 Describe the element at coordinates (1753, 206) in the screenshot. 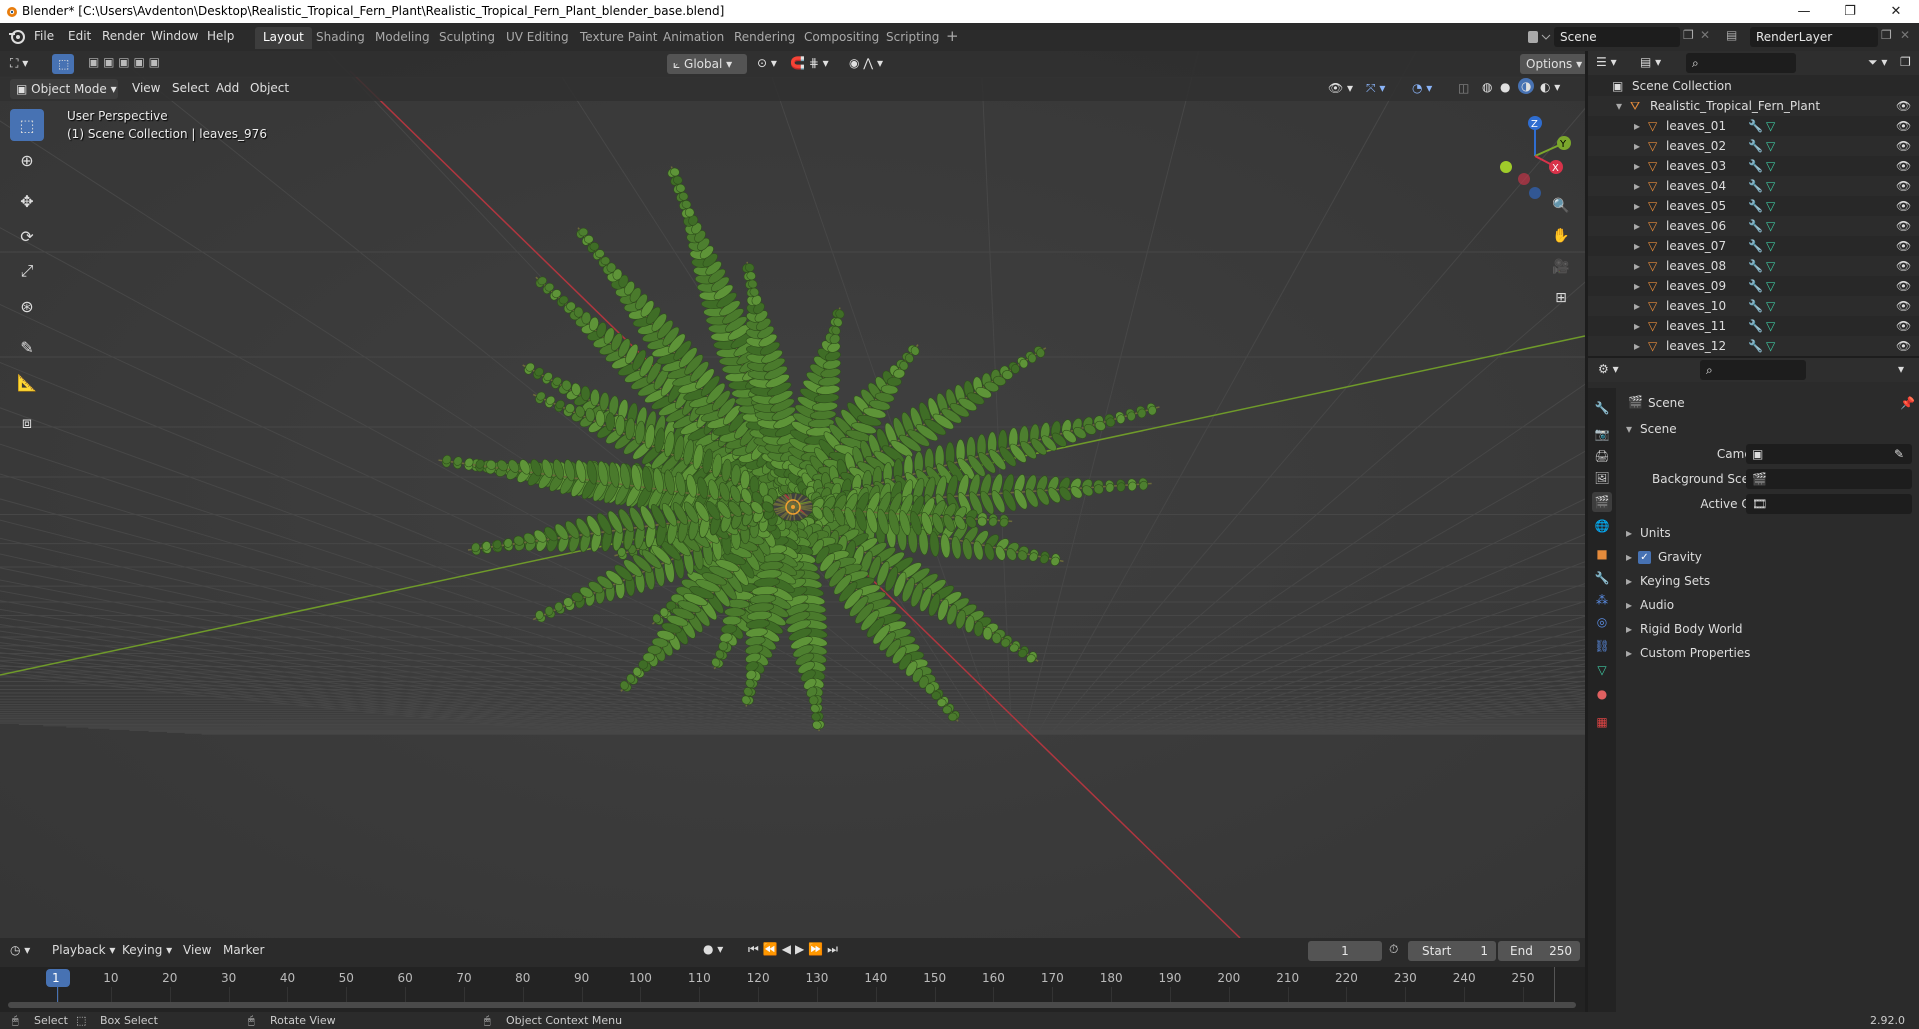

I see `outliner-row-object: ▸ ▽ leaves_05 🔧 ▽ 👁` at that location.